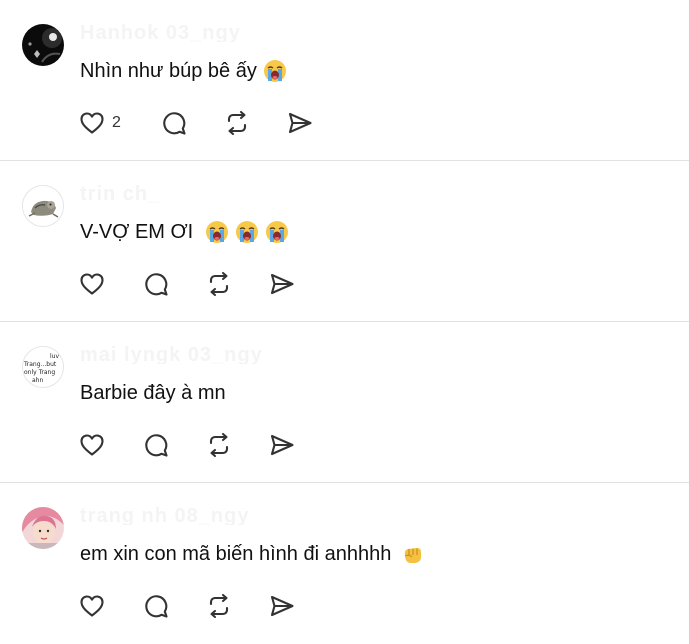  What do you see at coordinates (185, 515) in the screenshot?
I see `username: trang nh 08_ngy` at bounding box center [185, 515].